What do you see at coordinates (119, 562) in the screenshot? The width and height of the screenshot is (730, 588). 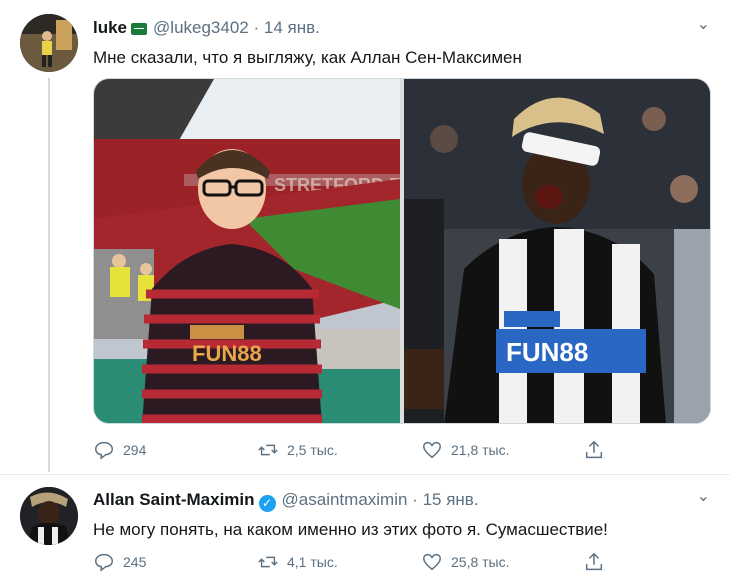 I see `reply-button: 245` at bounding box center [119, 562].